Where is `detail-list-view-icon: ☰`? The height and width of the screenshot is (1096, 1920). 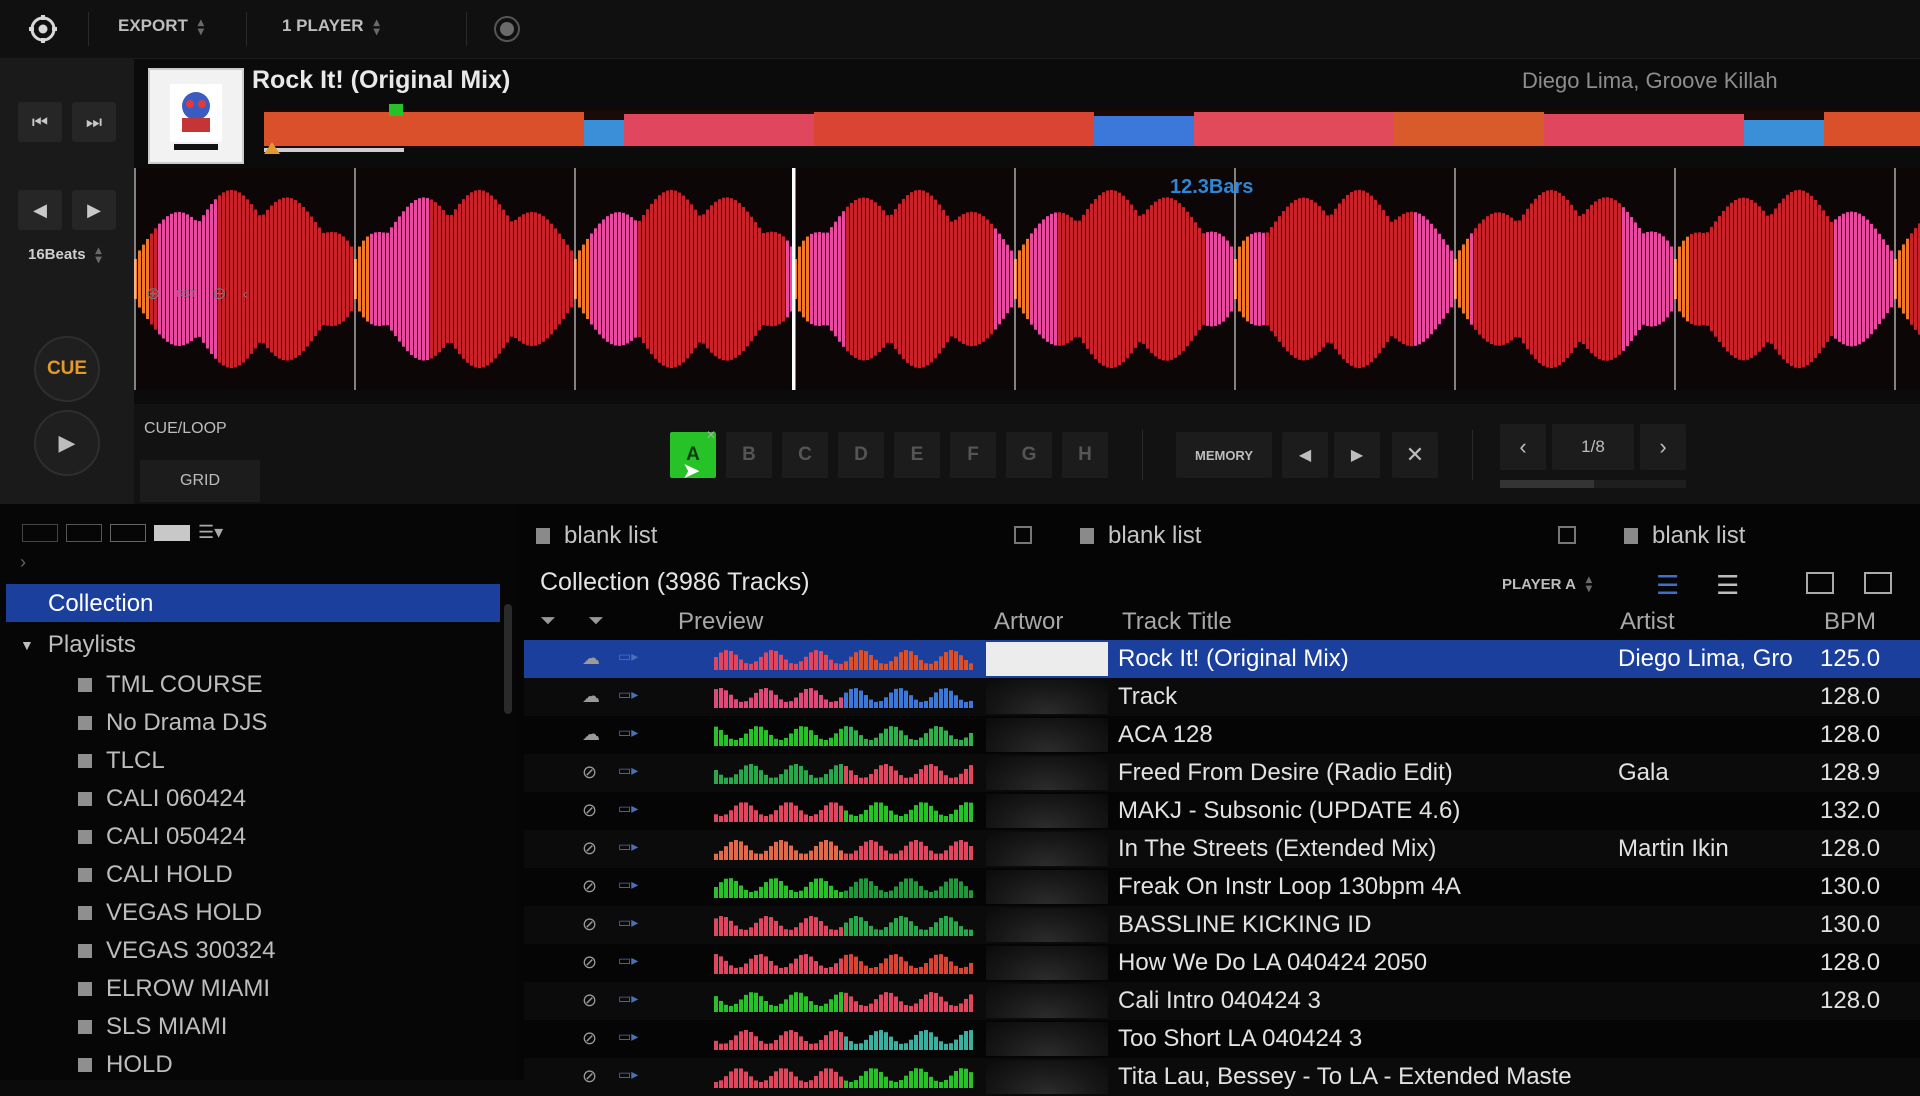 detail-list-view-icon: ☰ is located at coordinates (1667, 585).